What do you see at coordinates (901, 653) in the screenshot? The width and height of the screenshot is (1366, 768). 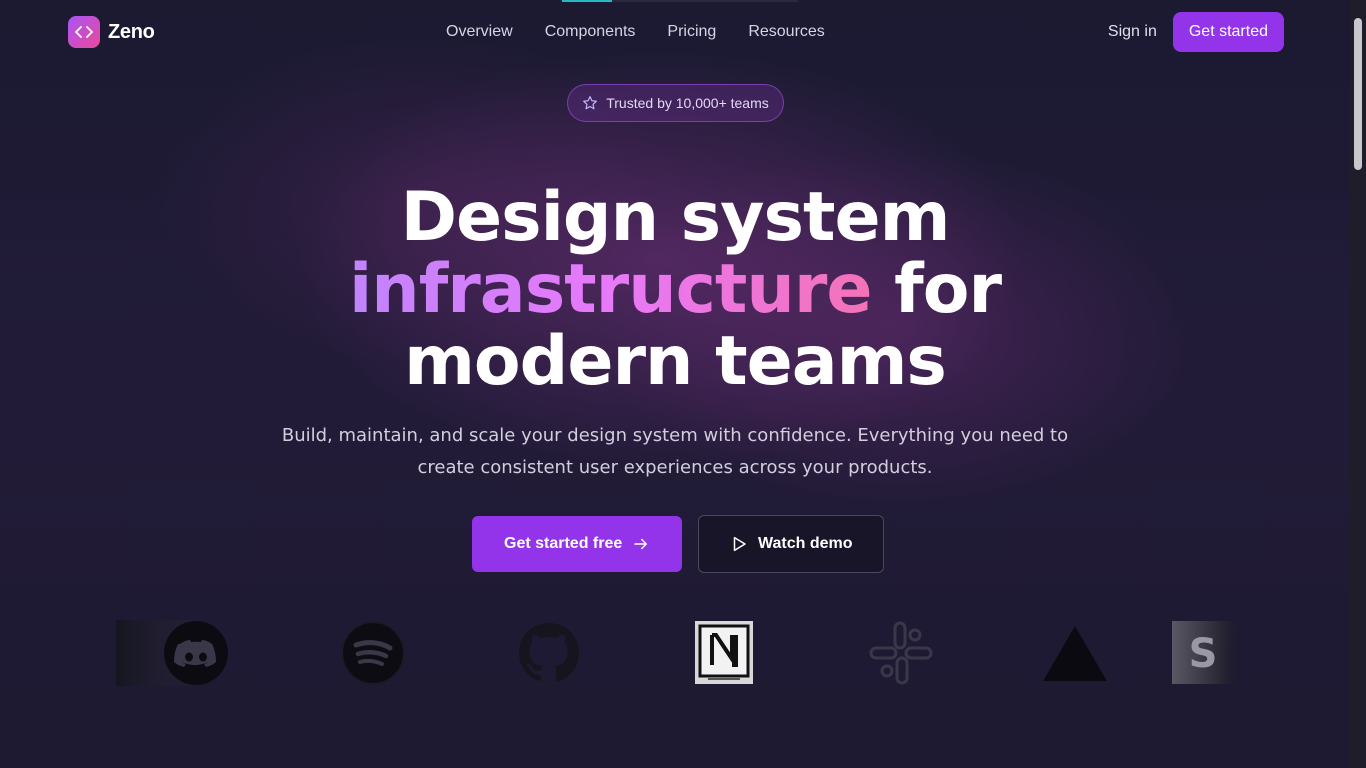 I see `slack-logo` at bounding box center [901, 653].